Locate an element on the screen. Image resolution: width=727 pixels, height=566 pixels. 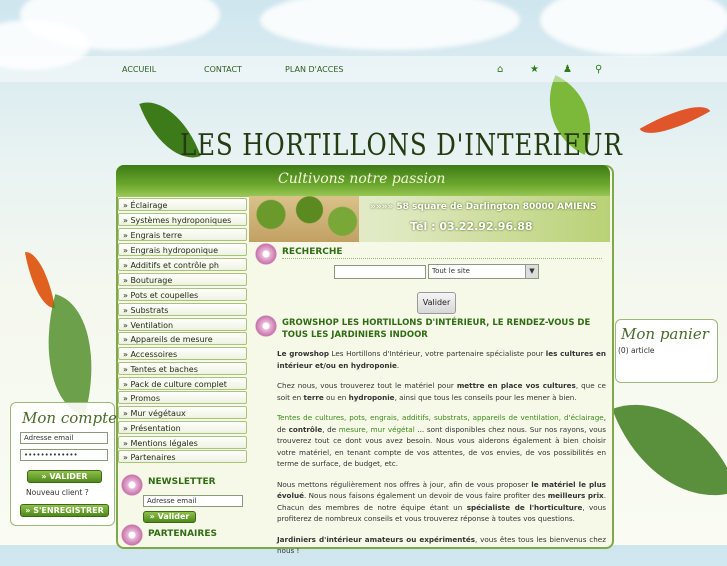
newsletter-submit-button: » Valider is located at coordinates (169, 517).